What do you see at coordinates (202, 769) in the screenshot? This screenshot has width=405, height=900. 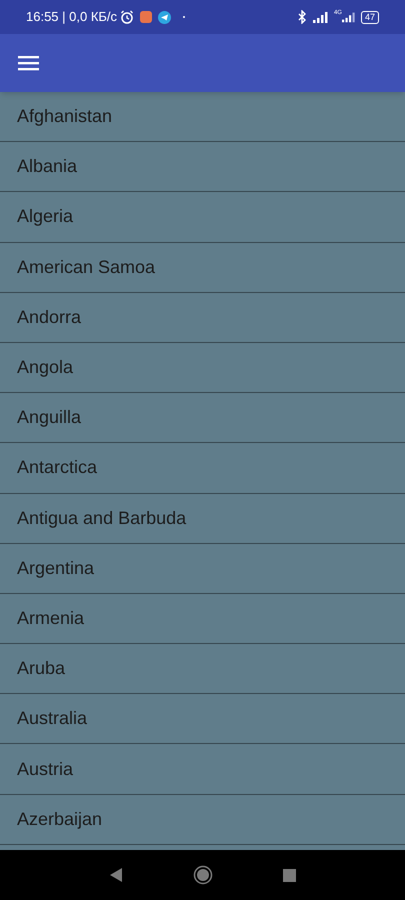 I see `country-item: Austria` at bounding box center [202, 769].